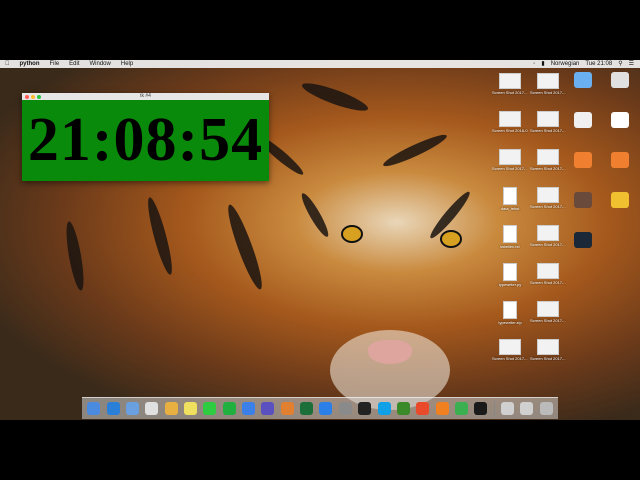 The height and width of the screenshot is (480, 640). Describe the element at coordinates (583, 240) in the screenshot. I see `steam-icon` at that location.